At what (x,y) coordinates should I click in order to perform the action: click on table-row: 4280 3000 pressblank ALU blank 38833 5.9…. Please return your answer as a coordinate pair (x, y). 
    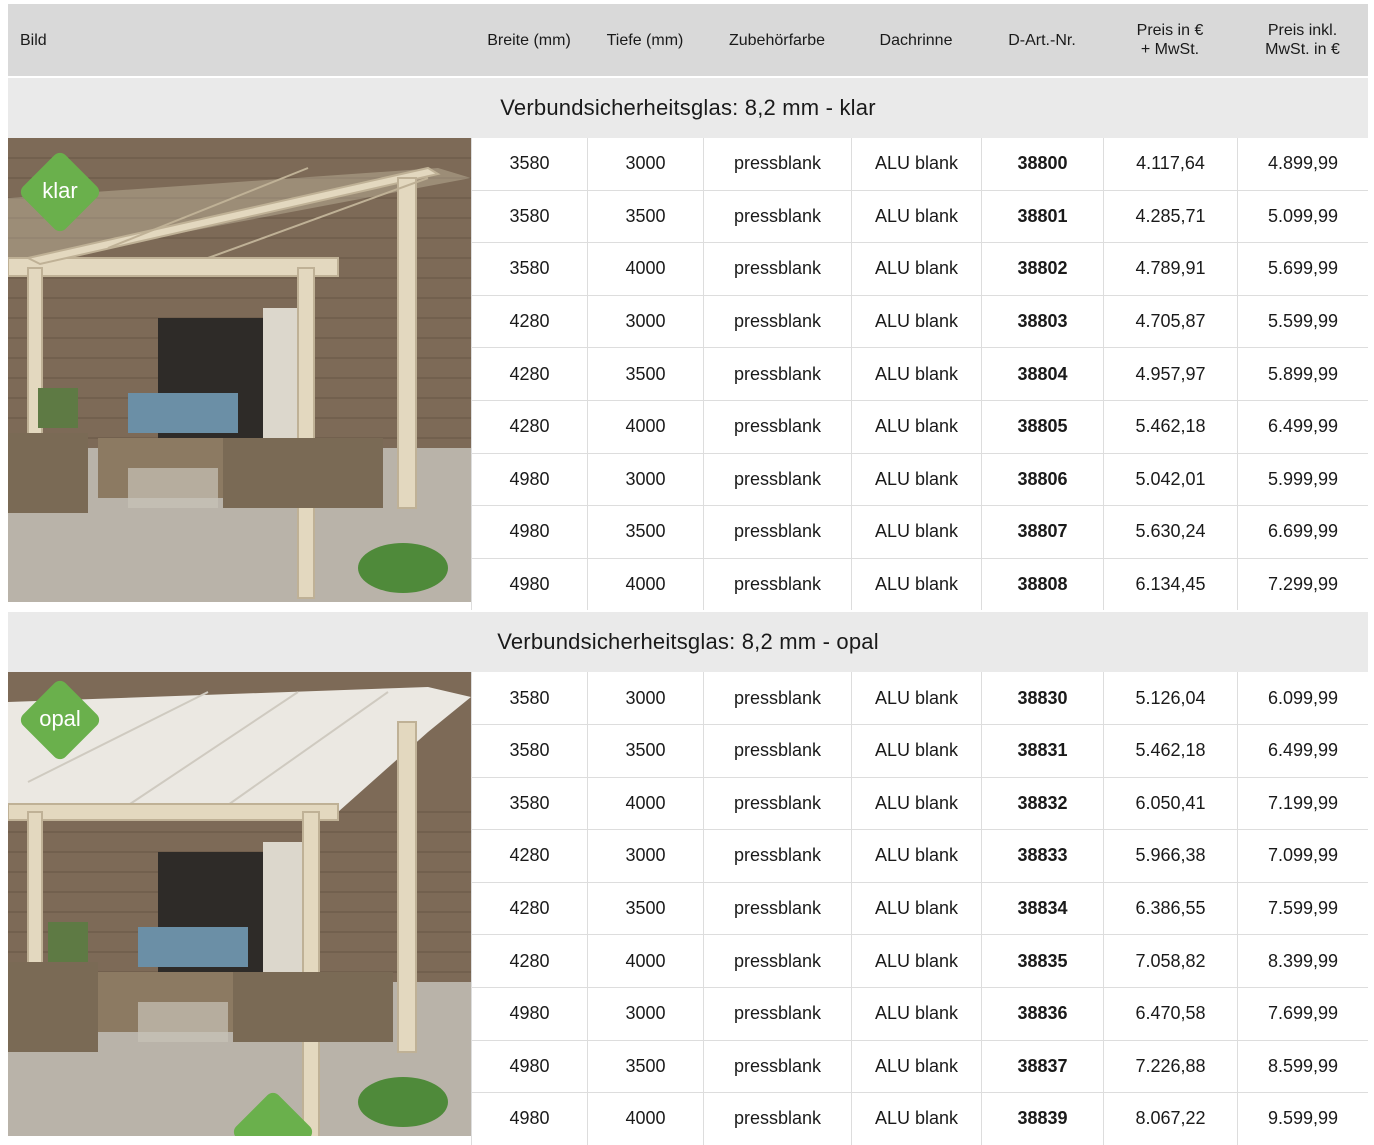
    Looking at the image, I should click on (919, 856).